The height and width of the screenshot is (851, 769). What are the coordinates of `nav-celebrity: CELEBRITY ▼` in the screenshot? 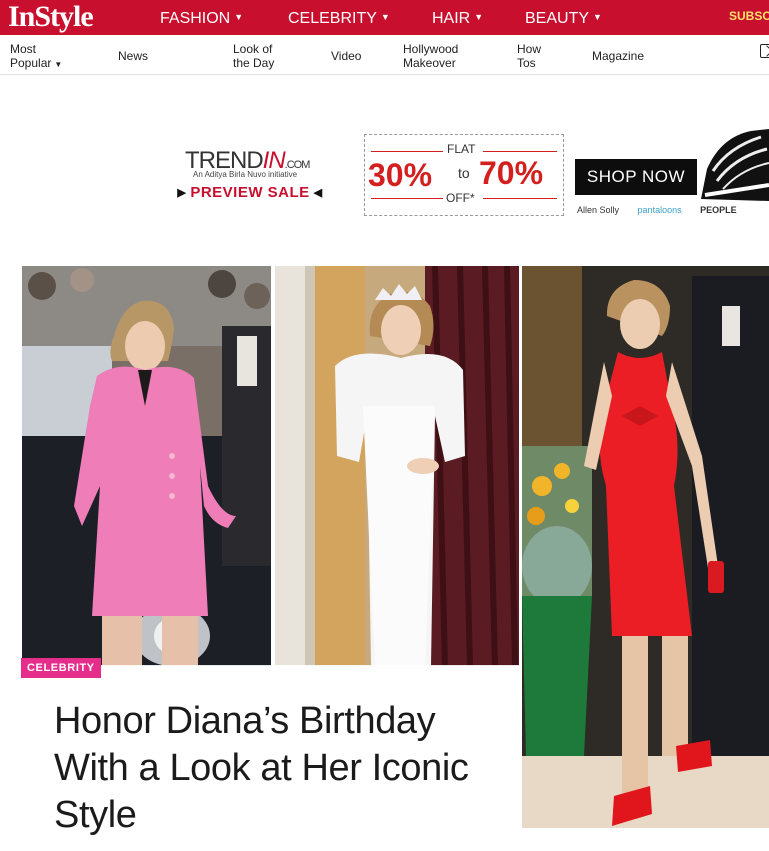 It's located at (339, 17).